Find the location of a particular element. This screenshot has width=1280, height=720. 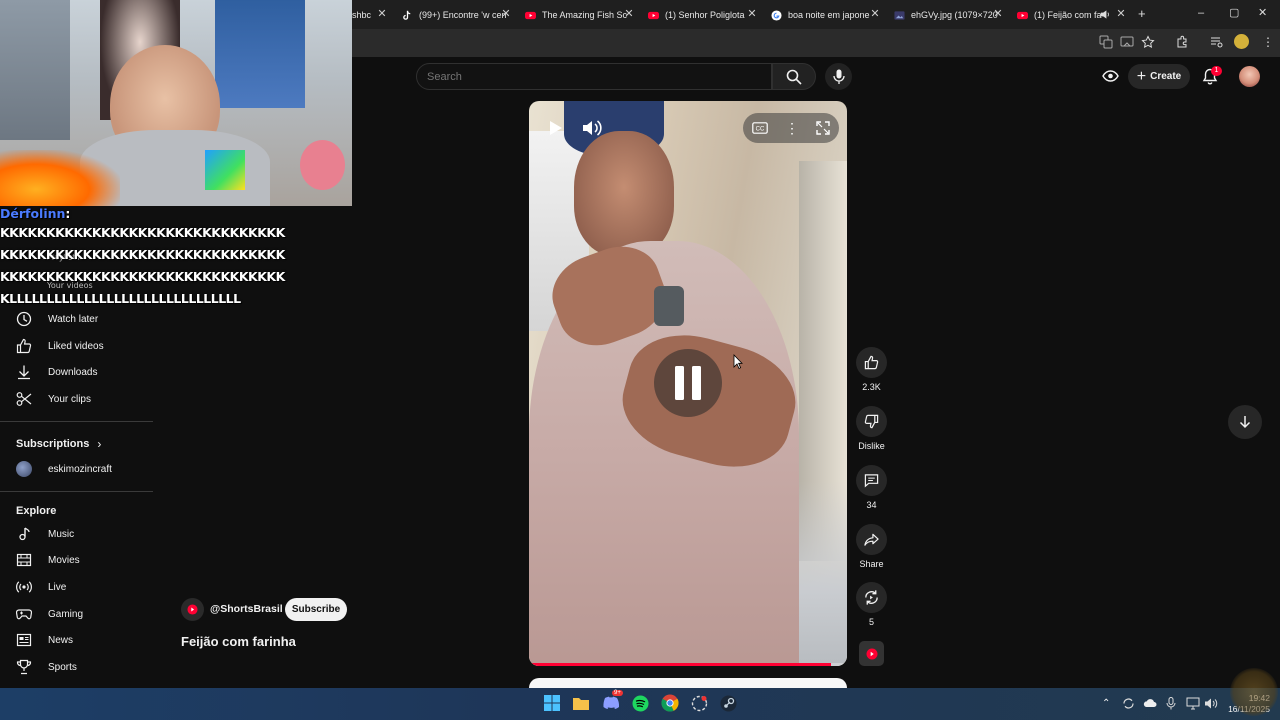

translate-icon is located at coordinates (1106, 42).